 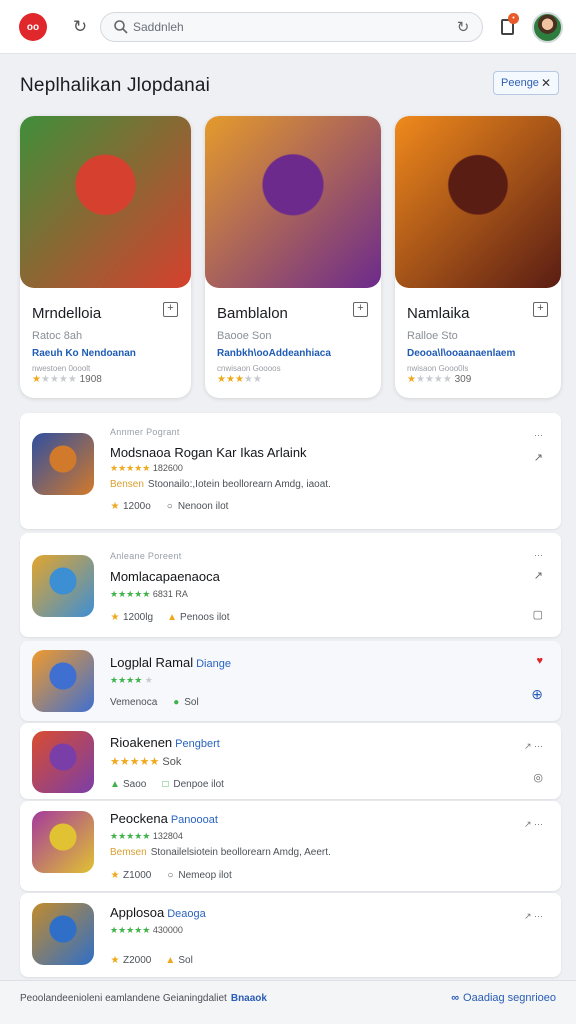 I want to click on row-title: Logplal Ramal Diange, so click(x=170, y=662).